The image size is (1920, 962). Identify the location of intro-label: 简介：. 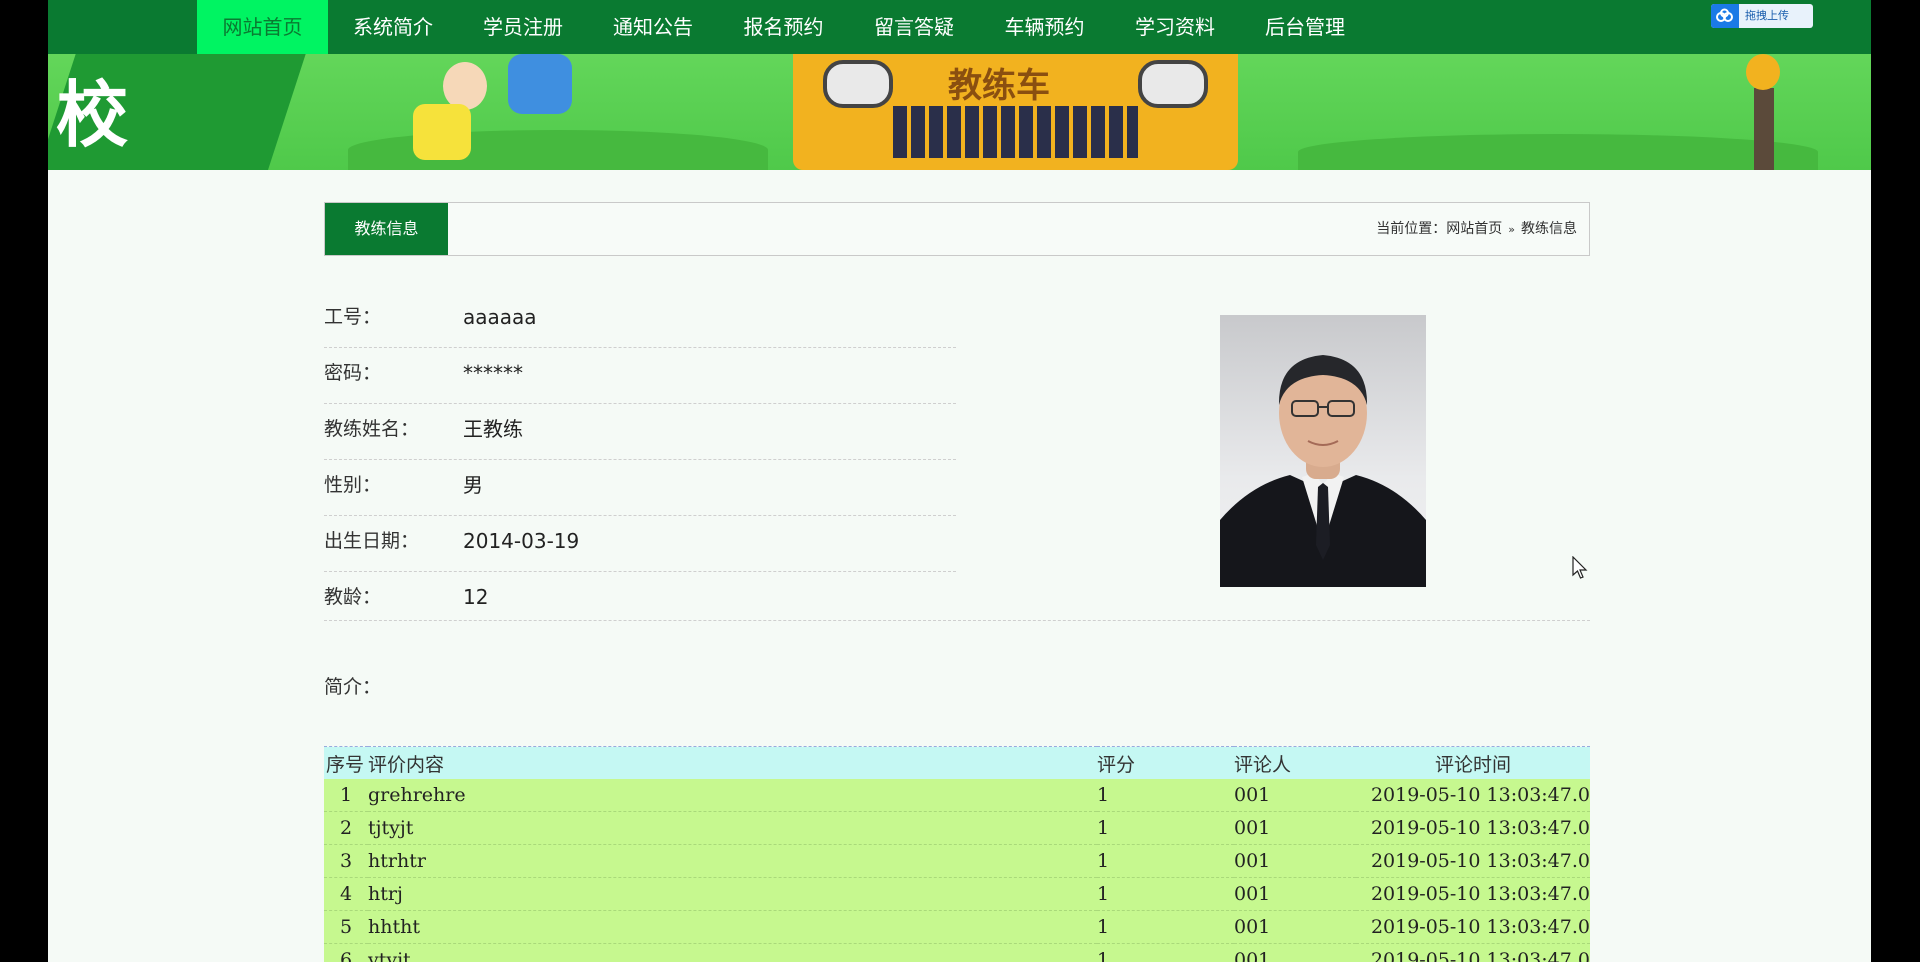
(353, 687).